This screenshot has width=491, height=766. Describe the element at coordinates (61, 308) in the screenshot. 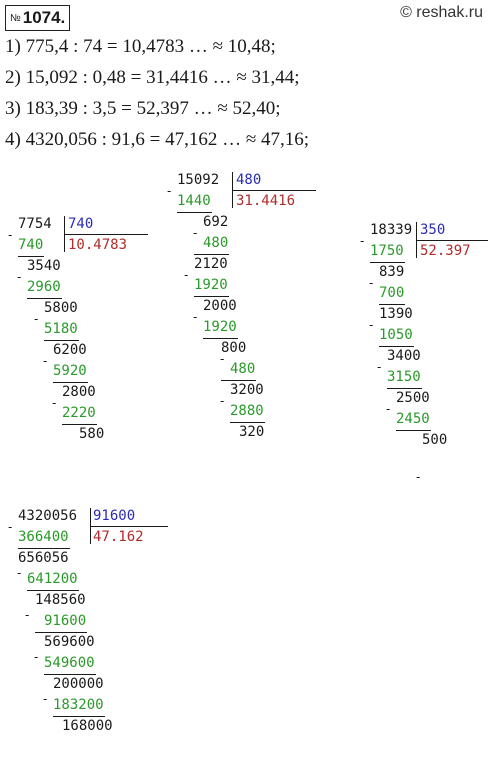

I see `remainder-2: 5800` at that location.